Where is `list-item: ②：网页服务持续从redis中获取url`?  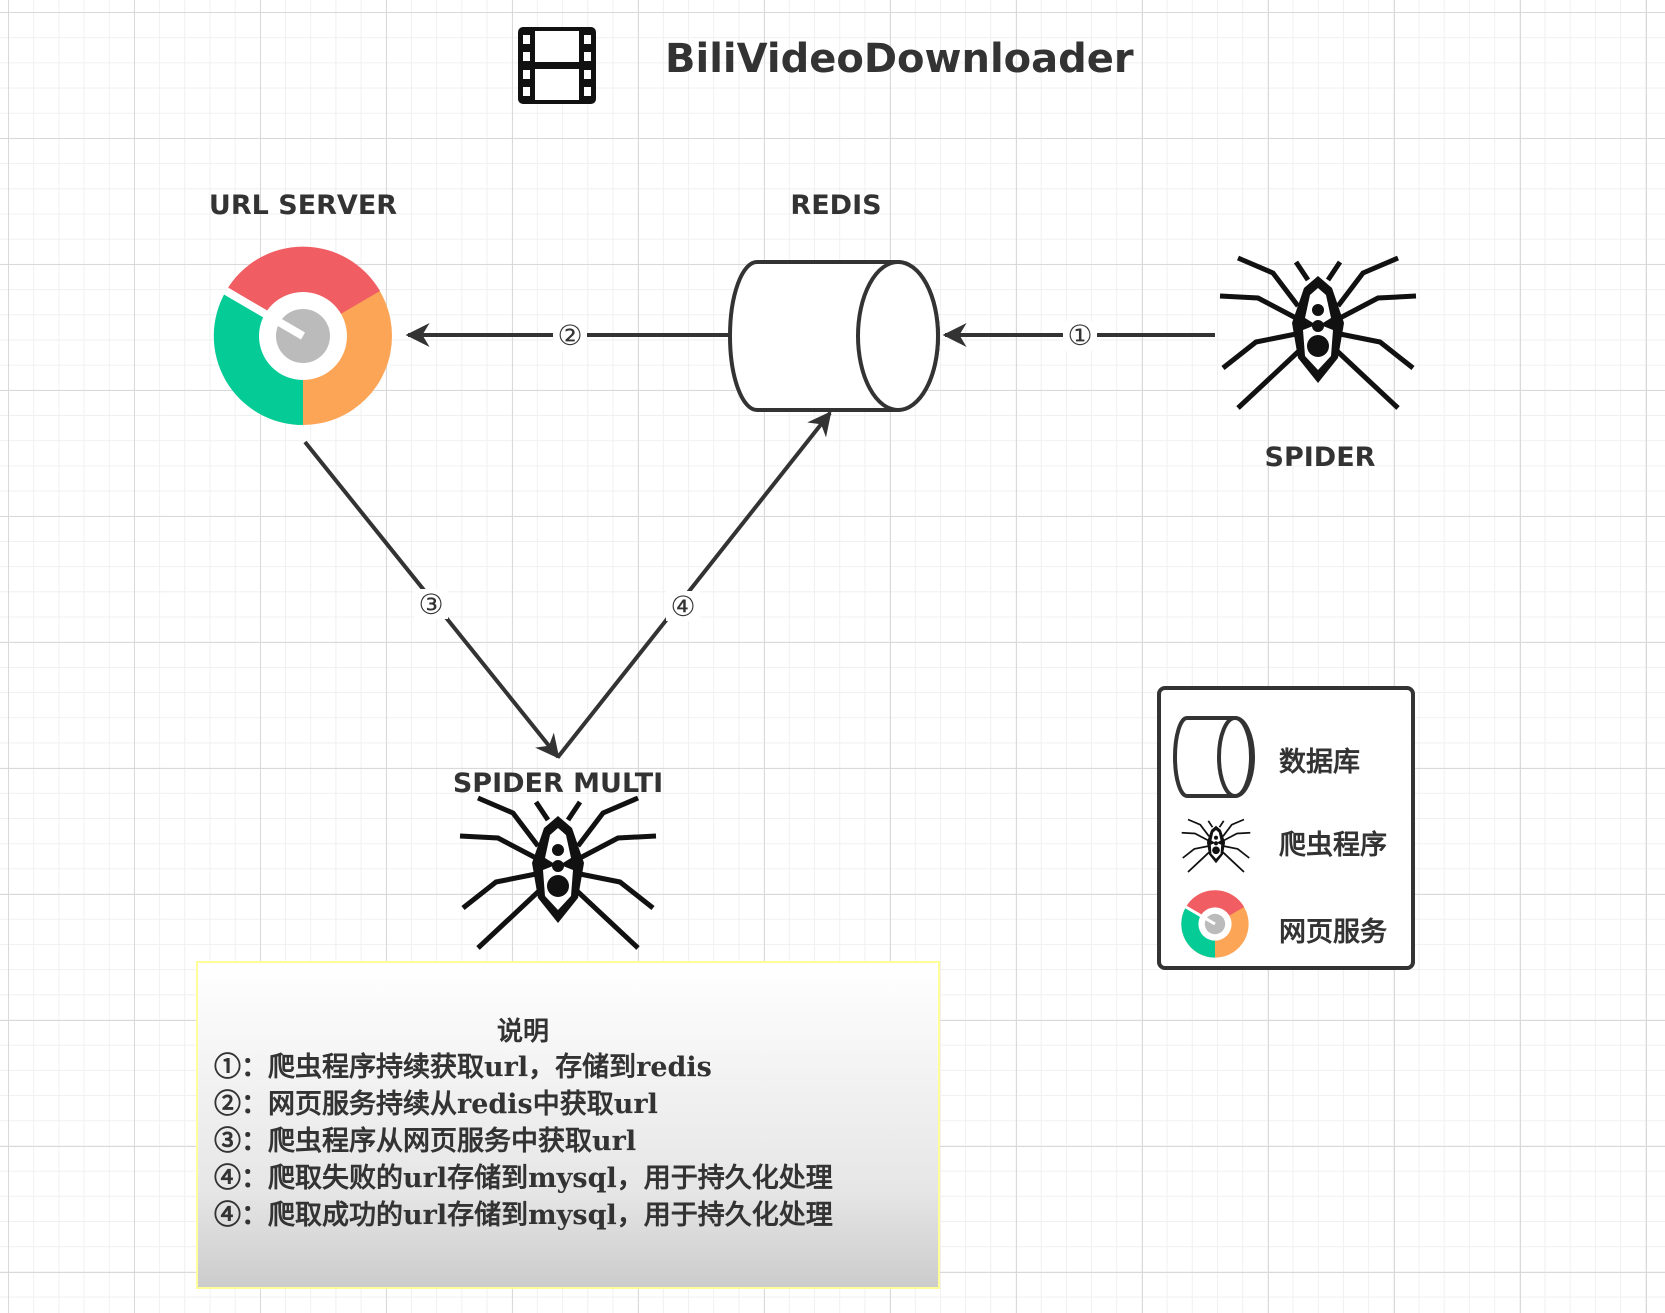 list-item: ②：网页服务持续从redis中获取url is located at coordinates (436, 1104).